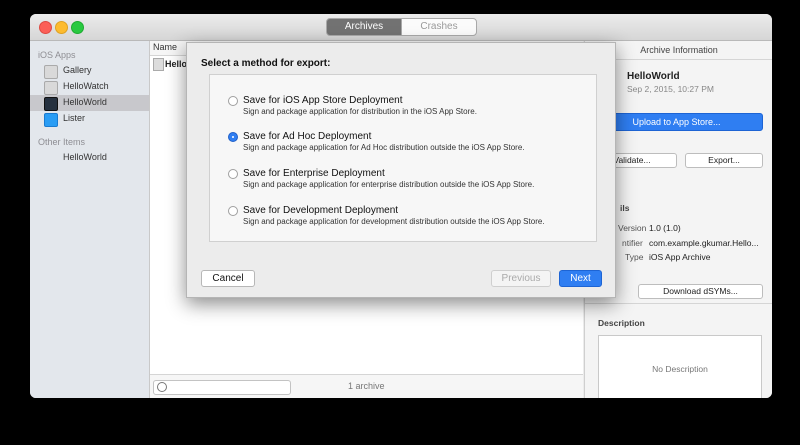  I want to click on option-title: Save for Ad Hoc Deployment, so click(307, 136).